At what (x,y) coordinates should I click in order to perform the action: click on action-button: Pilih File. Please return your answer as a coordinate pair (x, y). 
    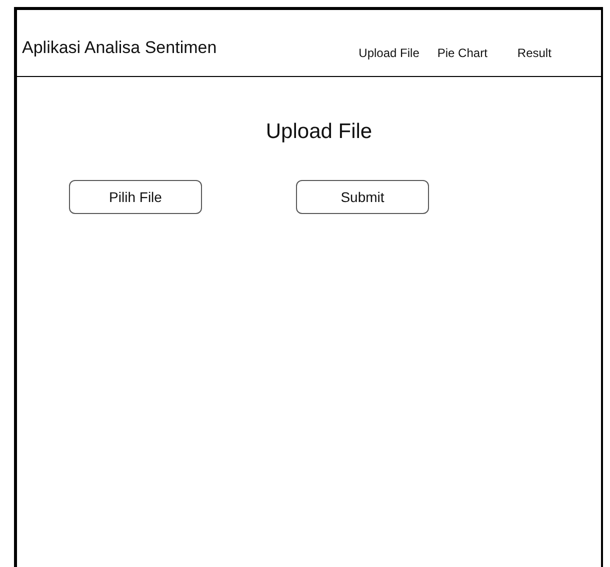
    Looking at the image, I should click on (135, 197).